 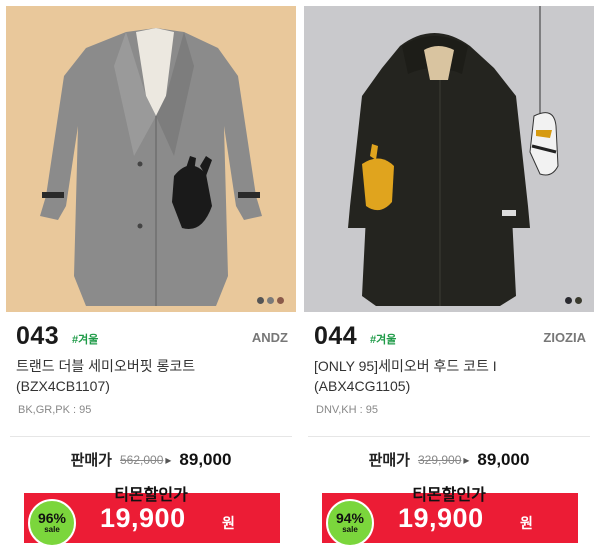 What do you see at coordinates (564, 337) in the screenshot?
I see `brand-name: ZIOZIA` at bounding box center [564, 337].